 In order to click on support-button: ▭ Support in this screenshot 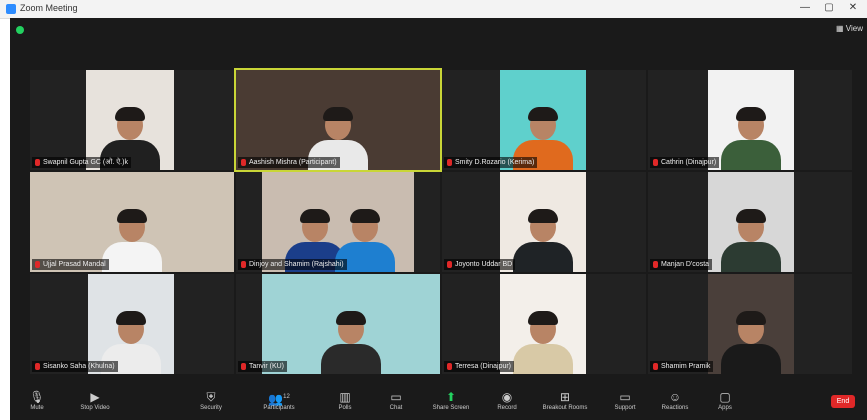, I will do `click(625, 400)`.